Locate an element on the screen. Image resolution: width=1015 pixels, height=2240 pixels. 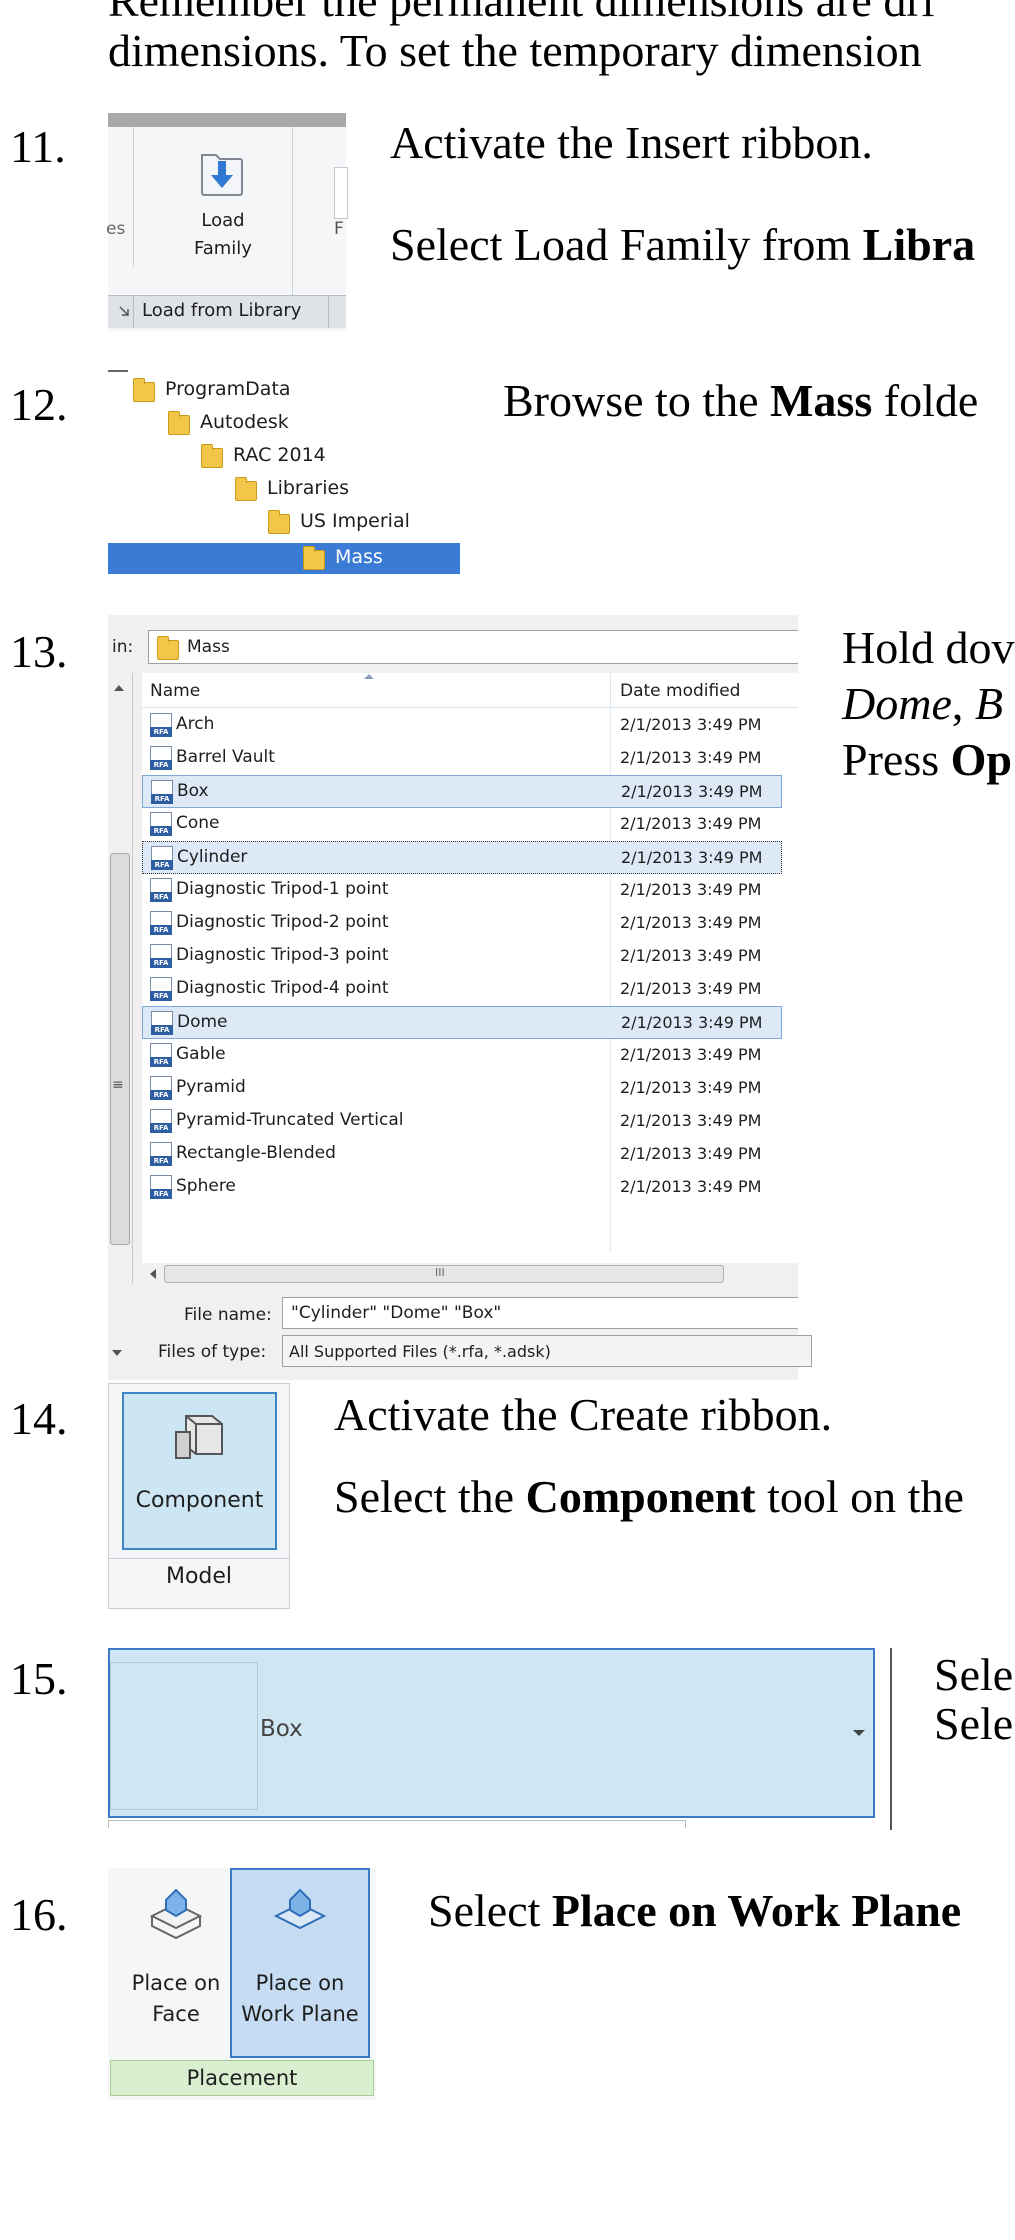
step-number: 12. is located at coordinates (39, 404).